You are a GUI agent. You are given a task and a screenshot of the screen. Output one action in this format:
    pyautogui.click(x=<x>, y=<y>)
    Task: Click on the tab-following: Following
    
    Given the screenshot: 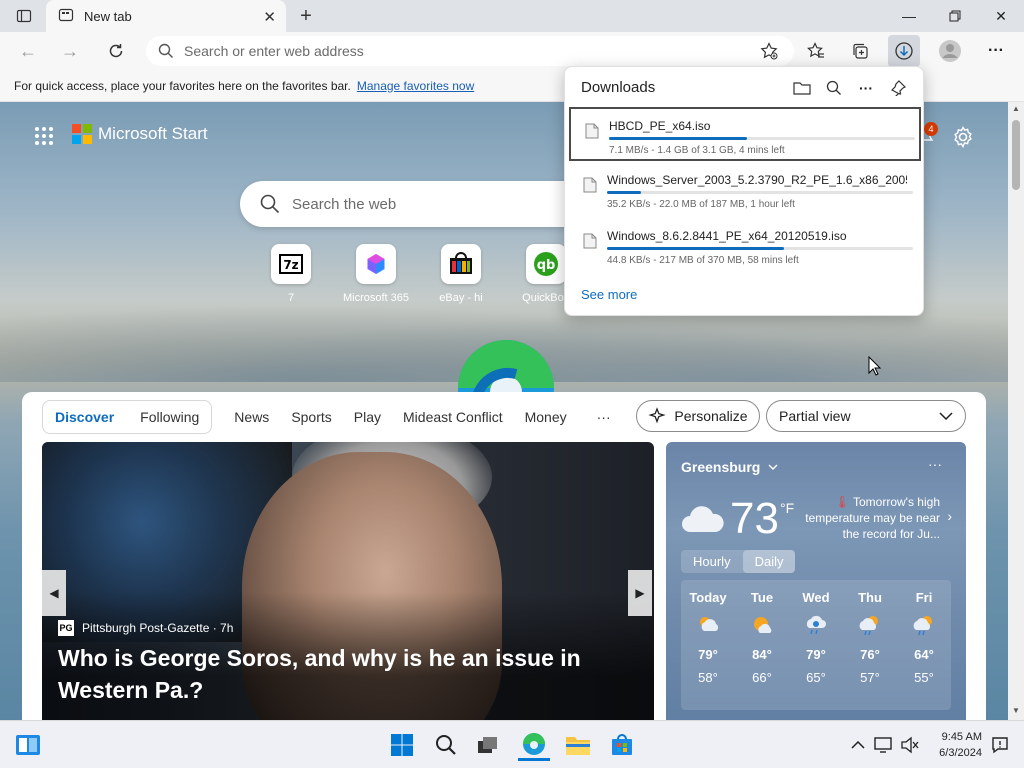 What is the action you would take?
    pyautogui.click(x=169, y=417)
    